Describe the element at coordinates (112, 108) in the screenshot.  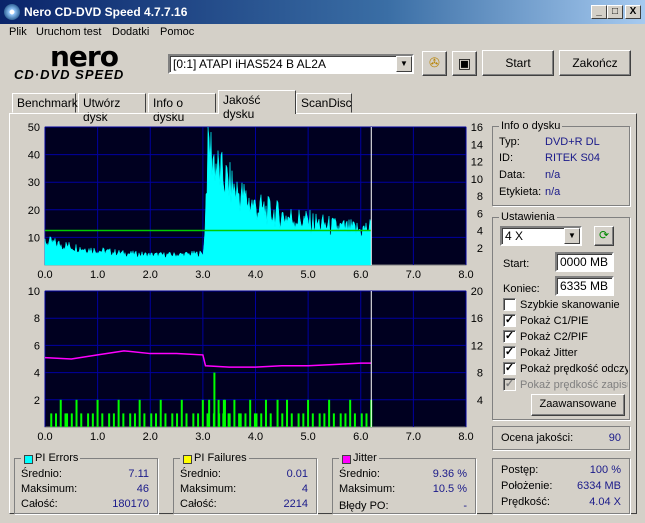
I see `tab-create-disc: Utwórz dysk` at that location.